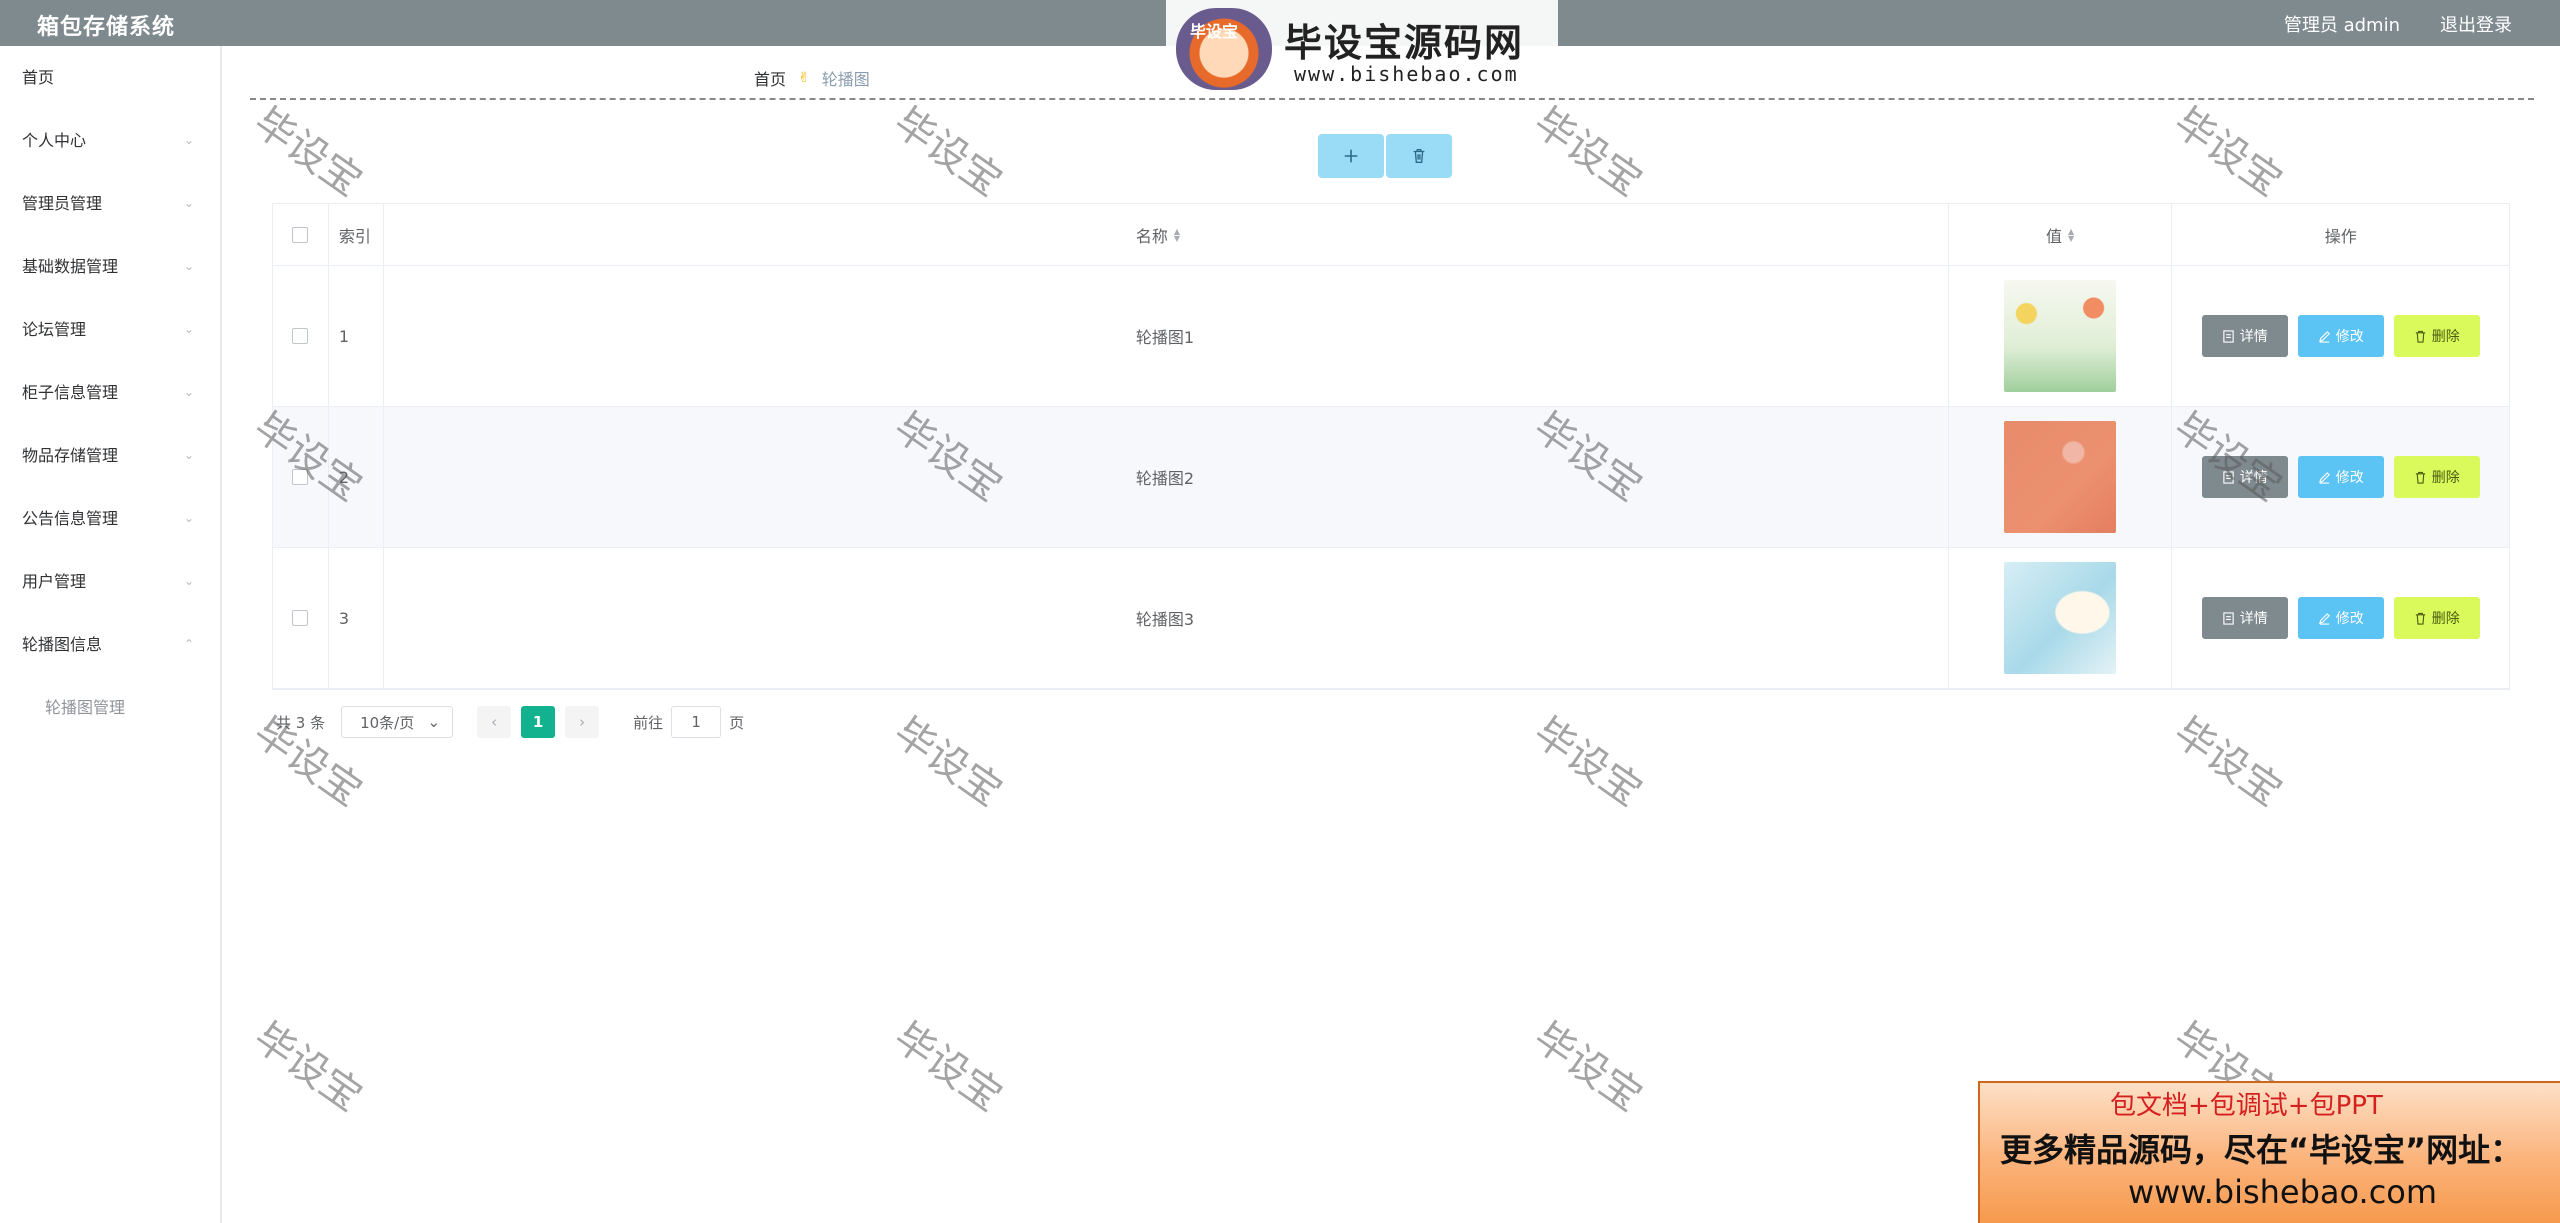  Describe the element at coordinates (812, 78) in the screenshot. I see `breadcrumb: 首页 ✌ 轮播图` at that location.